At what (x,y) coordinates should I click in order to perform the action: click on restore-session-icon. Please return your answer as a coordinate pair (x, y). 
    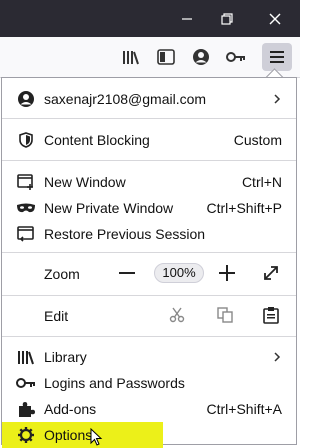
    Looking at the image, I should click on (26, 234).